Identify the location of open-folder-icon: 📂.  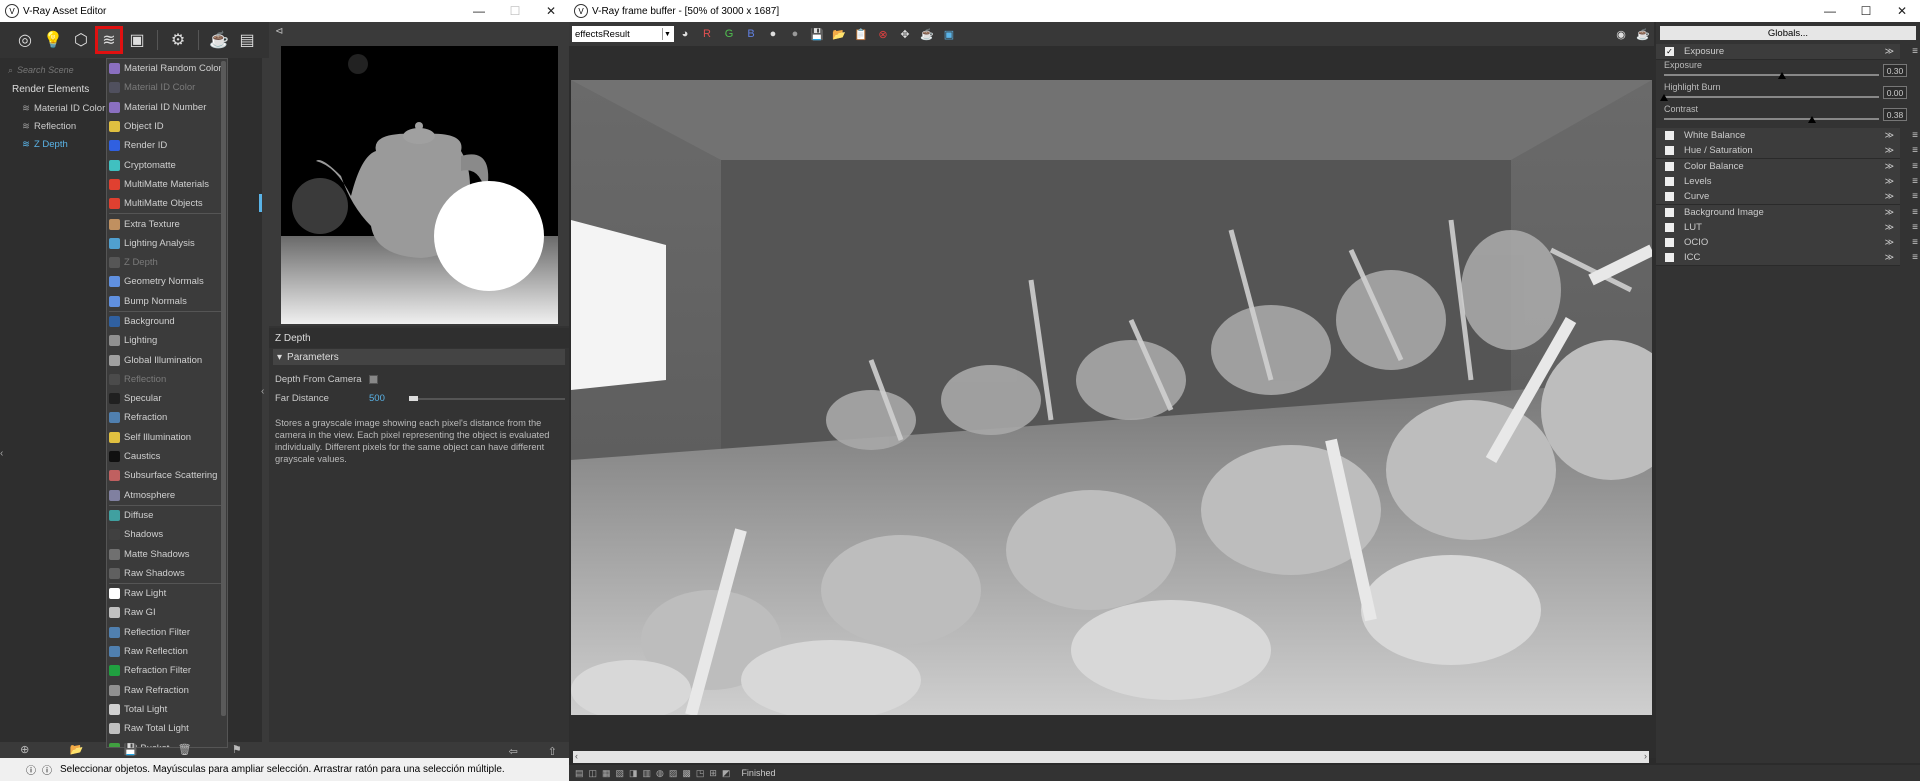
(77, 749).